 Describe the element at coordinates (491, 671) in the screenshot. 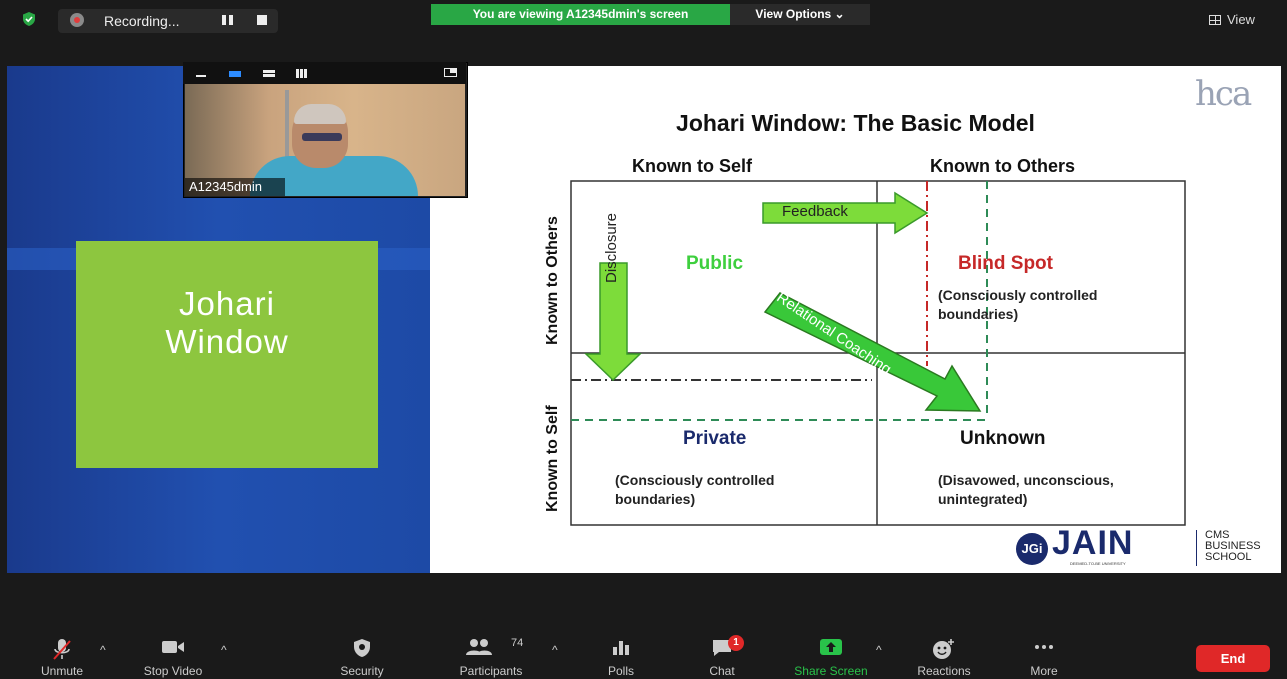

I see `participants-label: Participants` at that location.